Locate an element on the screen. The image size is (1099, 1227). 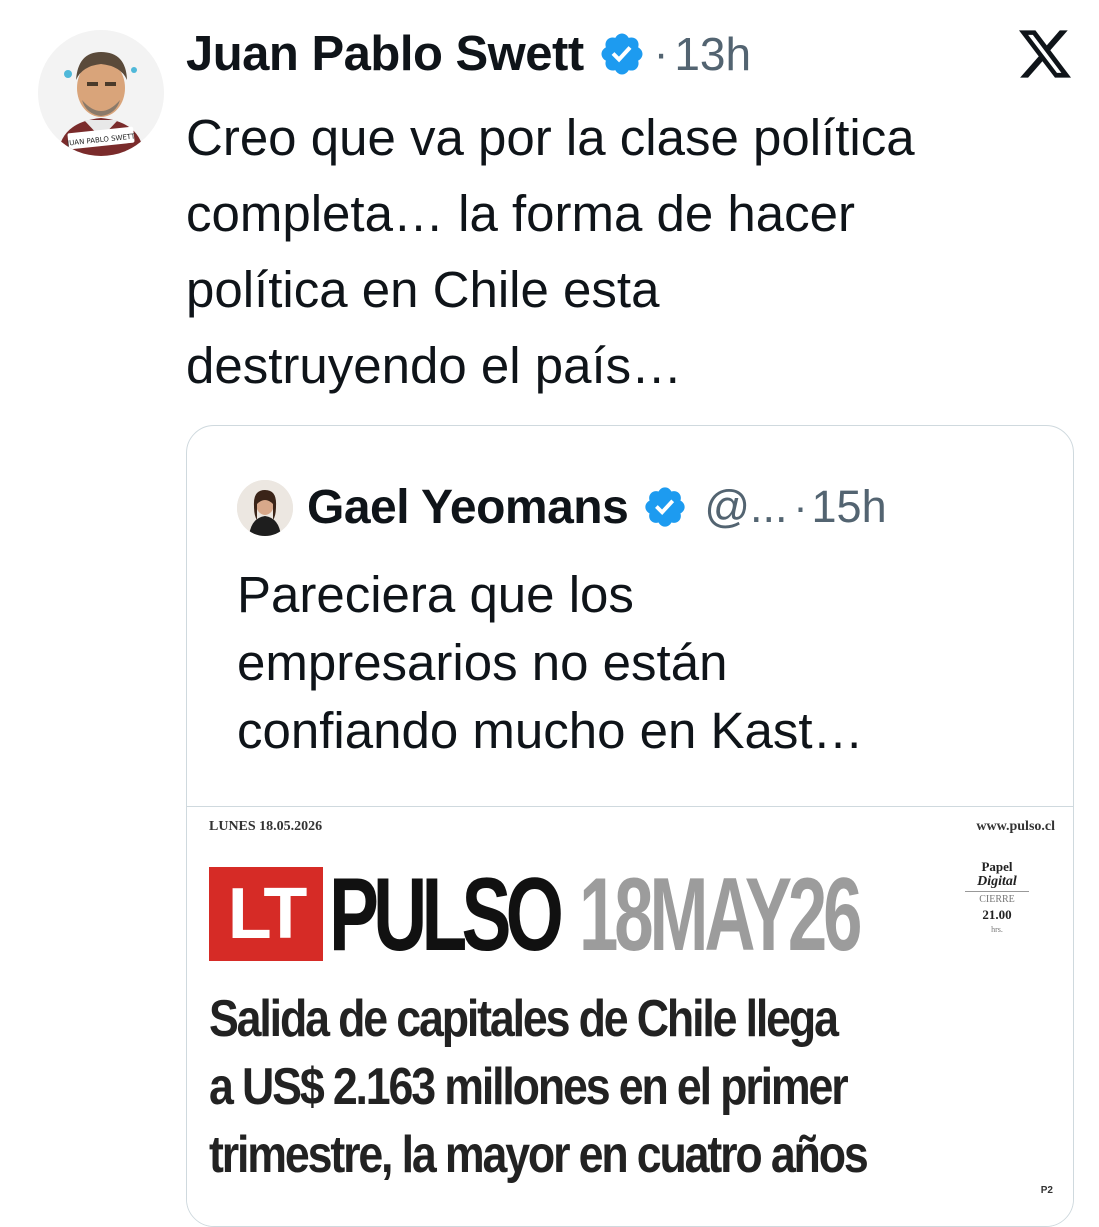
edition-badge: Papel Digital CIERRE 21.00 hrs. is located at coordinates (997, 898).